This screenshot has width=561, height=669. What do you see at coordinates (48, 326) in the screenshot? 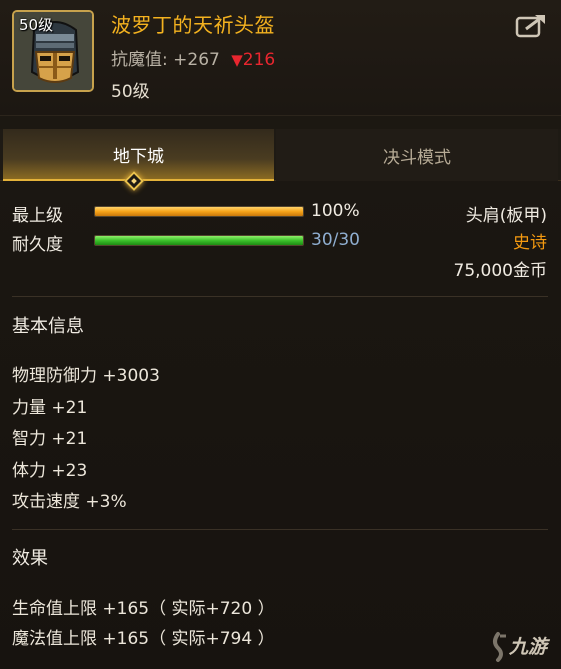
I see `basic-info-title: 基本信息` at bounding box center [48, 326].